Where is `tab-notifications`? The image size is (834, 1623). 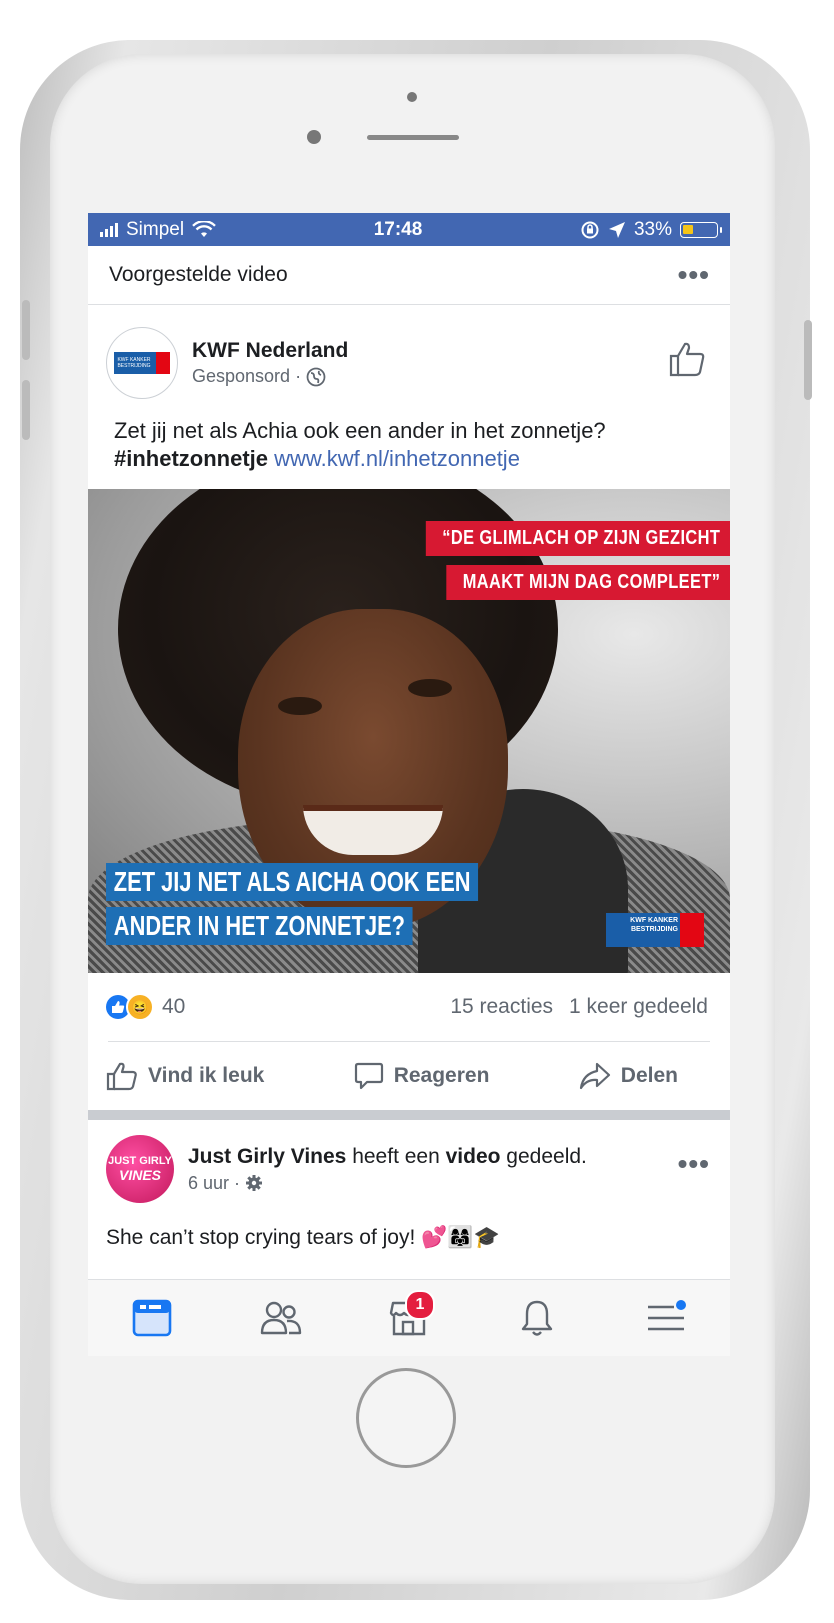 tab-notifications is located at coordinates (537, 1318).